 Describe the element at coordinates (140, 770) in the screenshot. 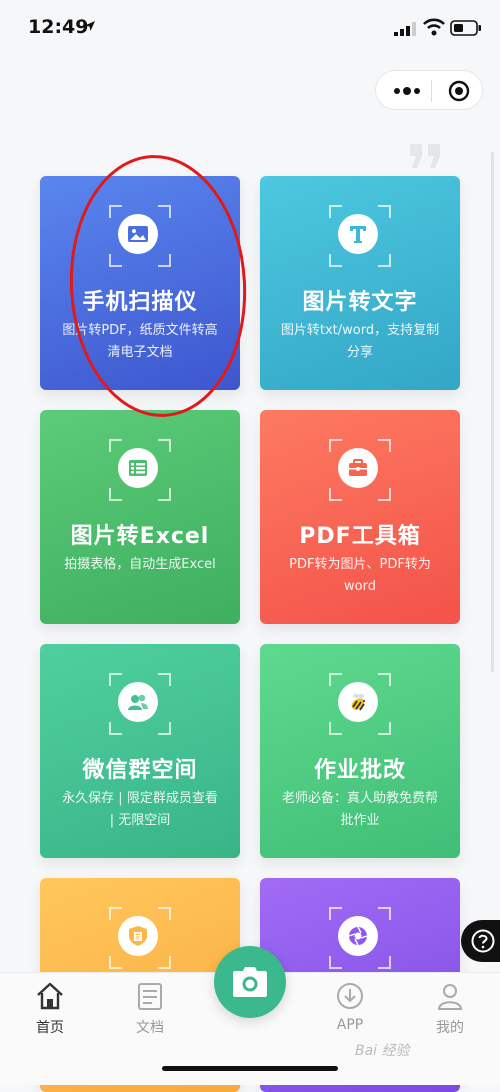

I see `card-title: 微信群空间` at that location.